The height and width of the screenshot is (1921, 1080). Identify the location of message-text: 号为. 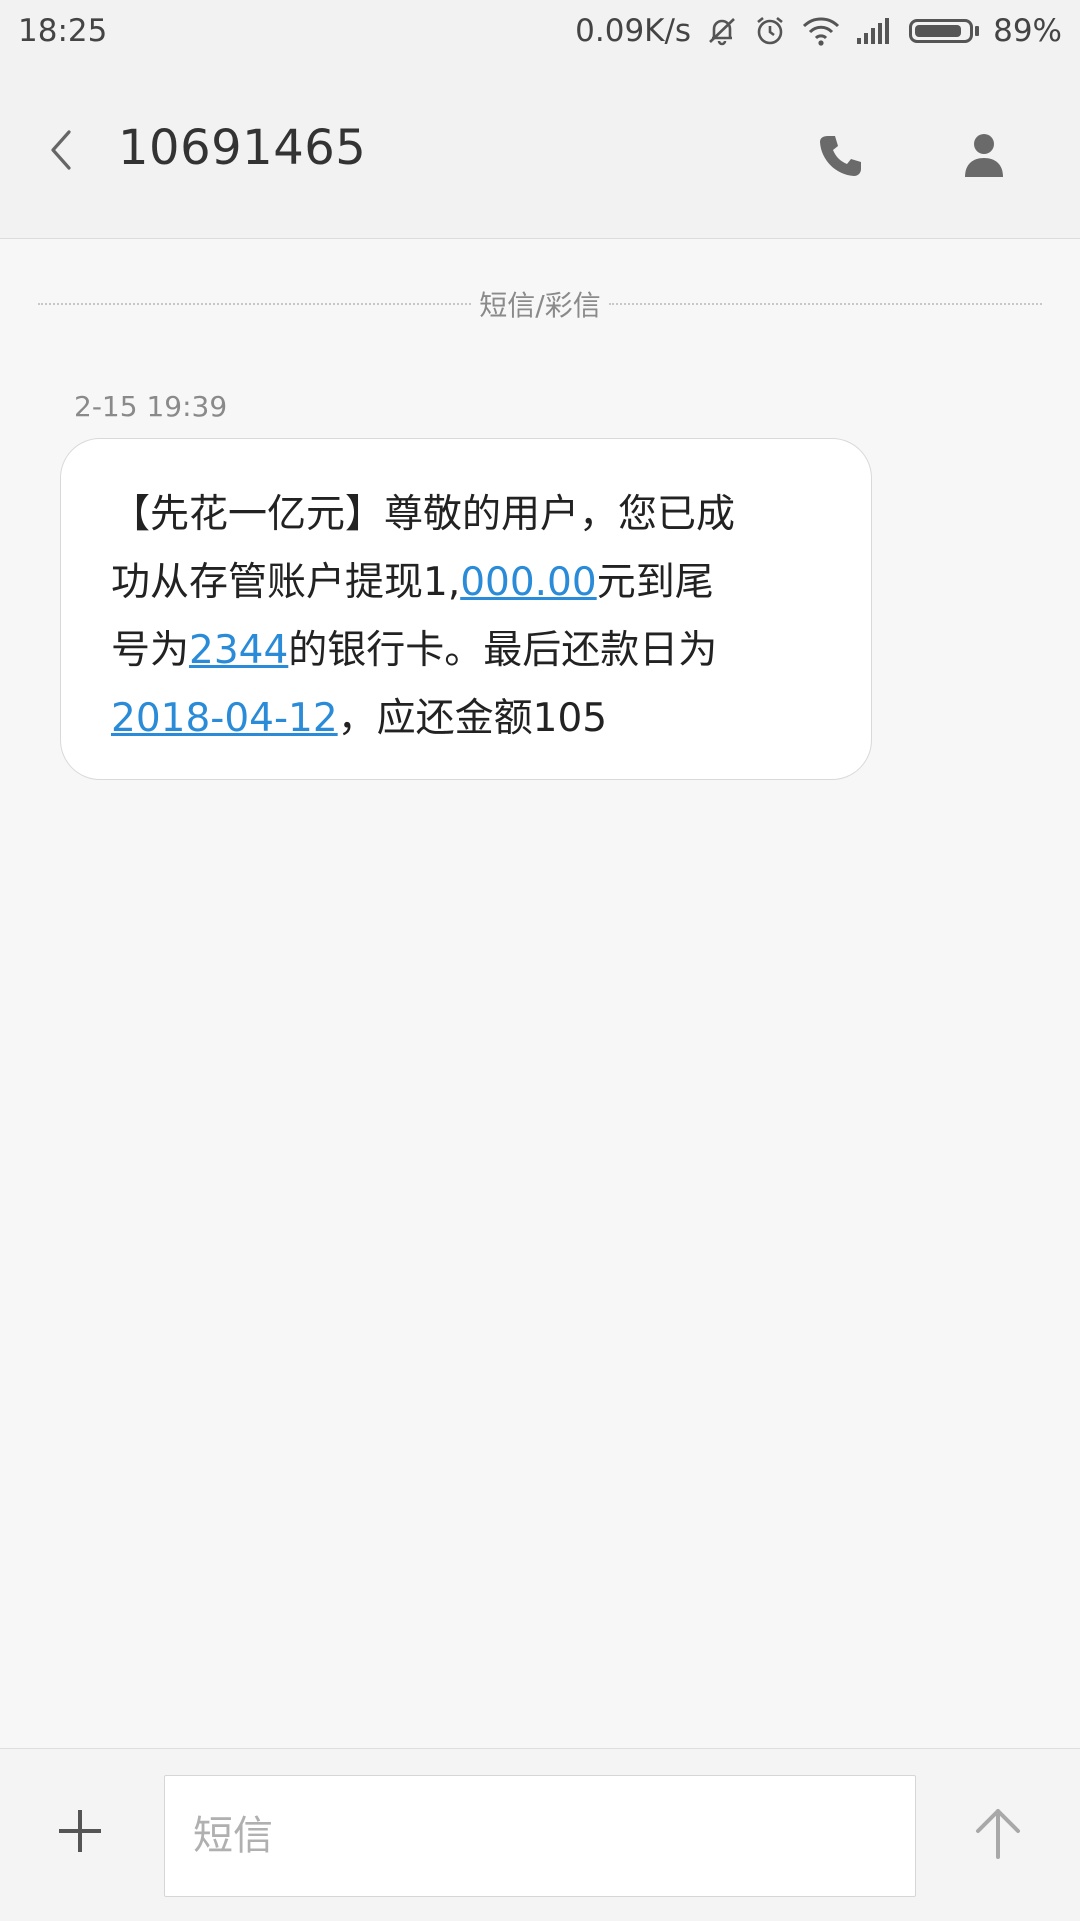
(150, 650).